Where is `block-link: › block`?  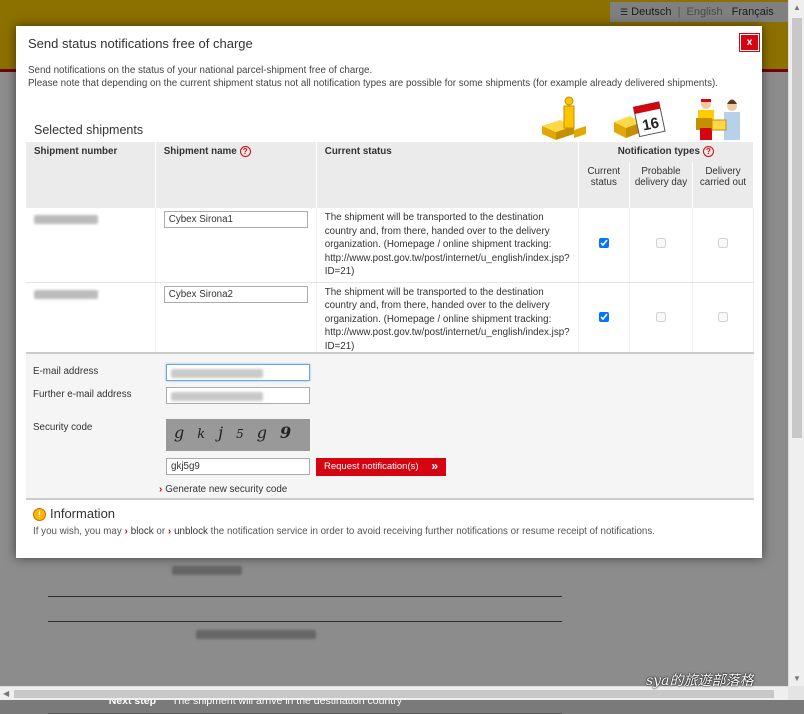 block-link: › block is located at coordinates (139, 531).